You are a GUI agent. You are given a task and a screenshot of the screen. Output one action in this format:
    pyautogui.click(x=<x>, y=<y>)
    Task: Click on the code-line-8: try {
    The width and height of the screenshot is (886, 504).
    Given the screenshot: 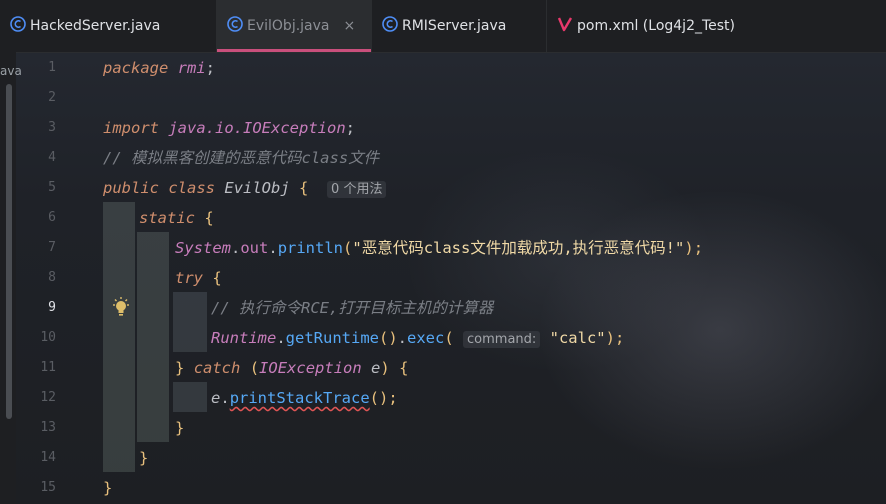 What is the action you would take?
    pyautogui.click(x=198, y=278)
    